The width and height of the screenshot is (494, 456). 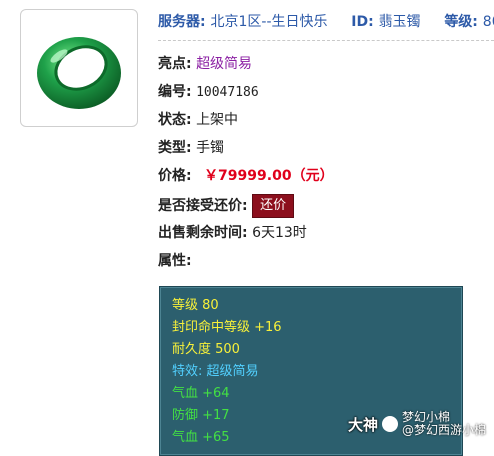 I want to click on number-label: 编号:, so click(x=175, y=92).